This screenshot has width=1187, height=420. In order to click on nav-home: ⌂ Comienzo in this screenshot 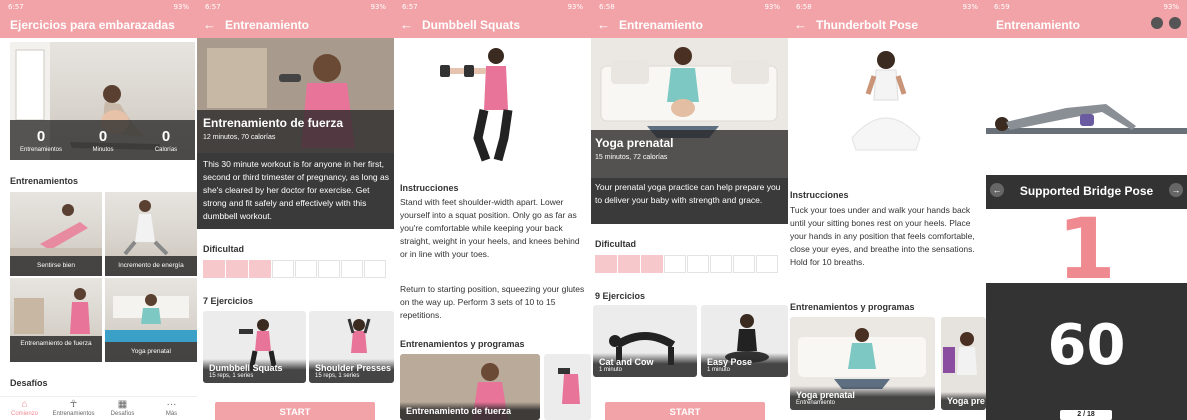, I will do `click(24, 408)`.